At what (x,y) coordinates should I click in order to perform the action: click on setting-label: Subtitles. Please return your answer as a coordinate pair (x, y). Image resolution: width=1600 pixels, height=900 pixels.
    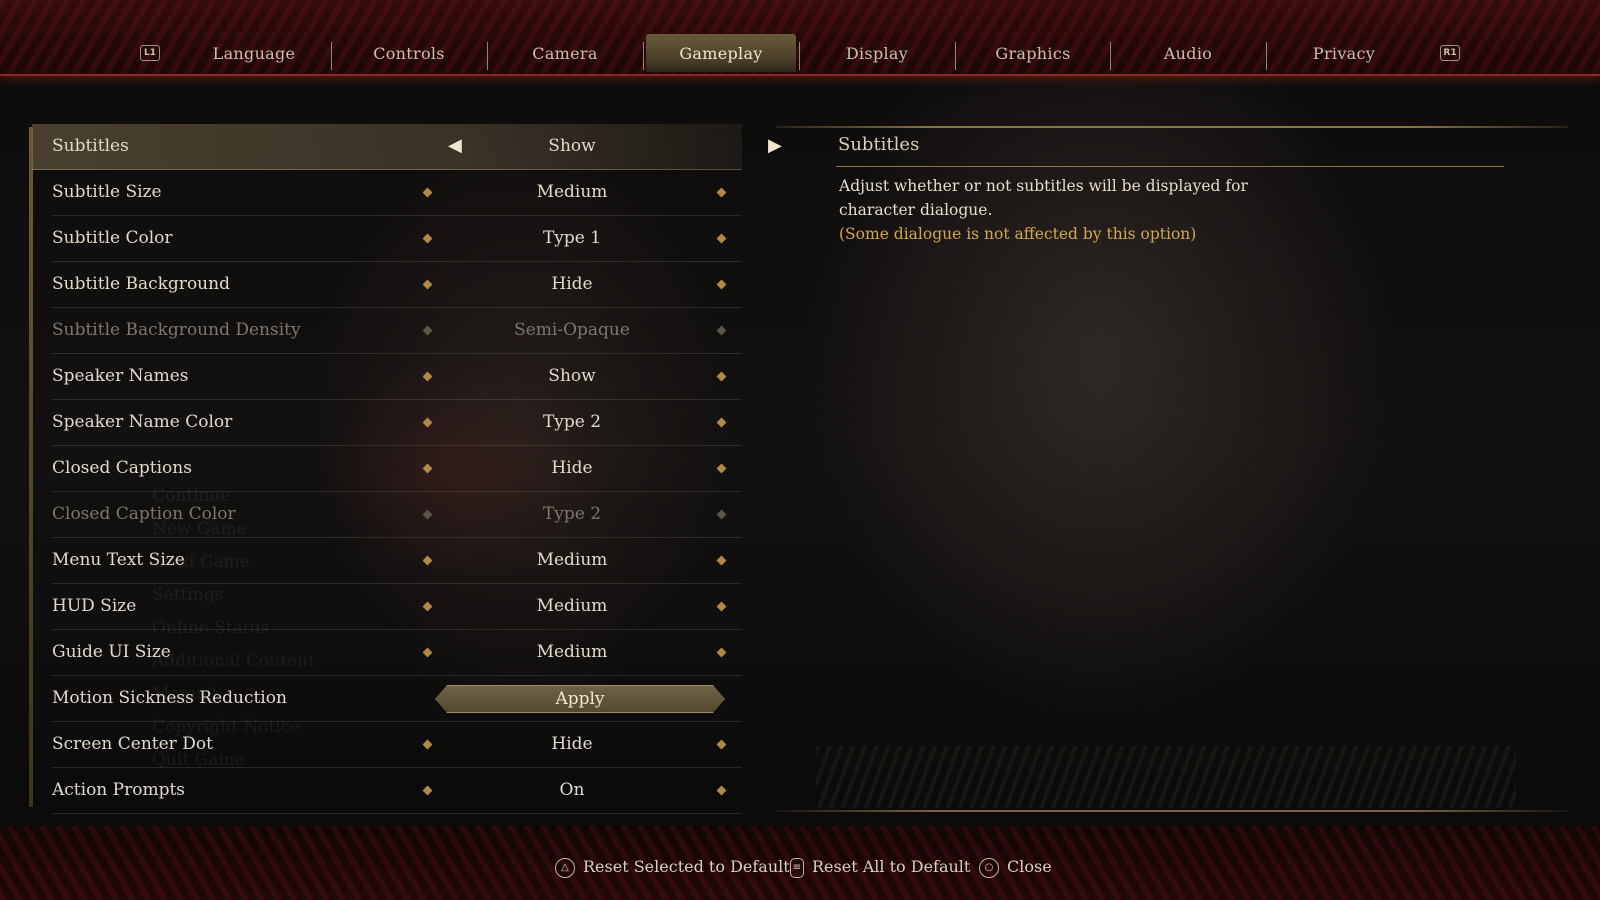
    Looking at the image, I should click on (90, 146).